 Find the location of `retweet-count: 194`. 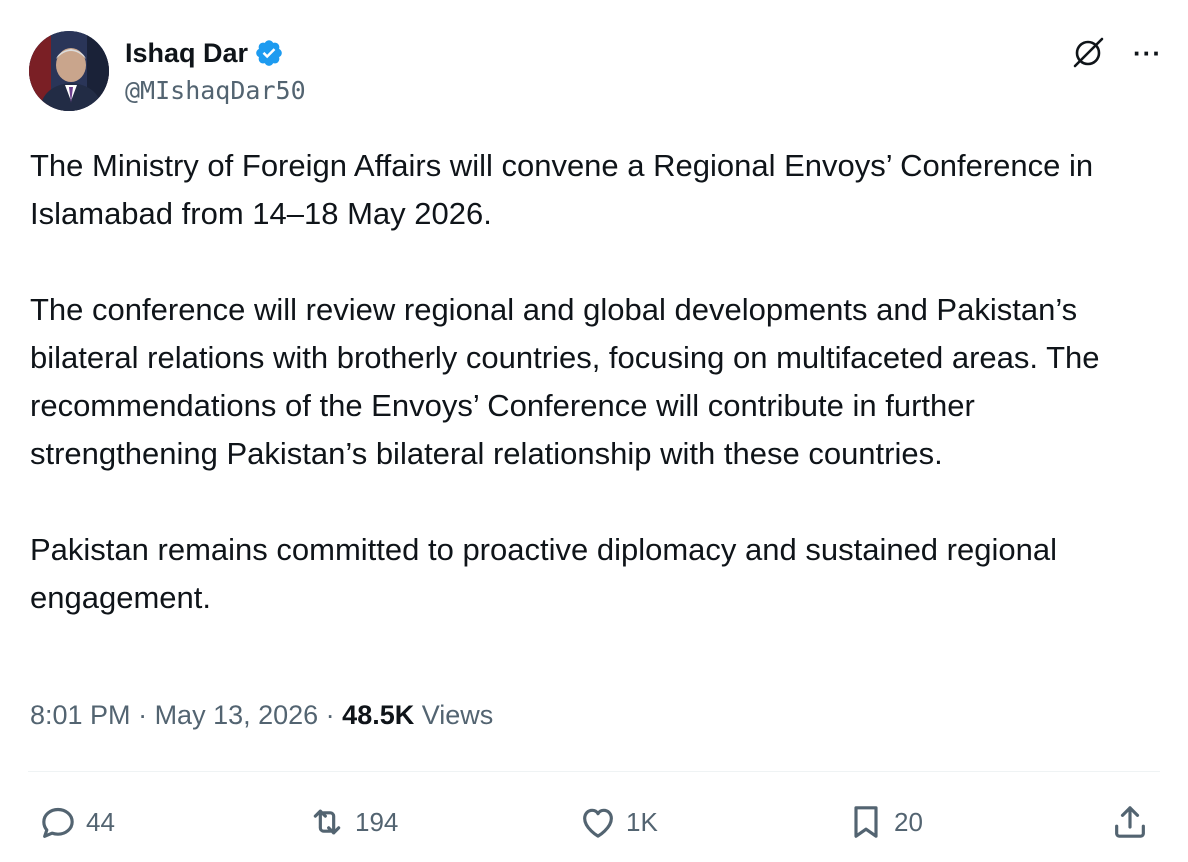

retweet-count: 194 is located at coordinates (377, 821).